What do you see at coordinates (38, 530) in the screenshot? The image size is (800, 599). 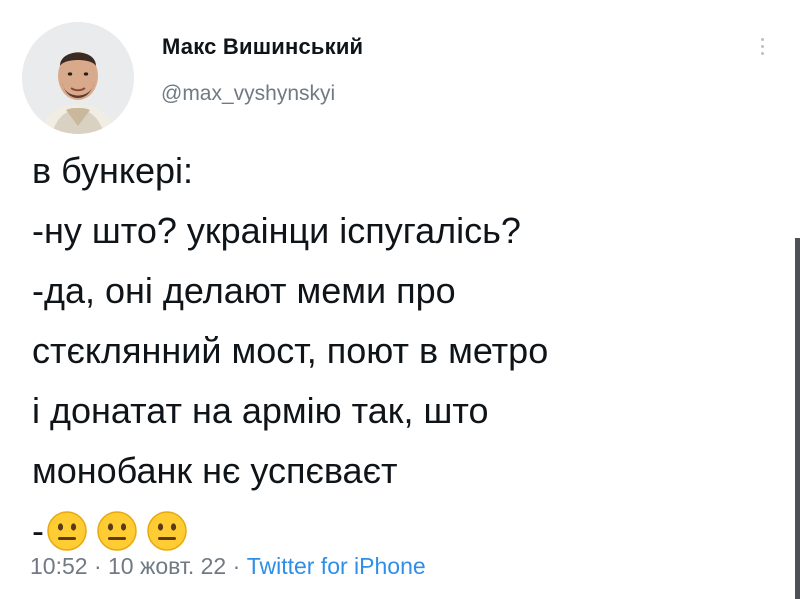 I see `emoji-line-prefix: -` at bounding box center [38, 530].